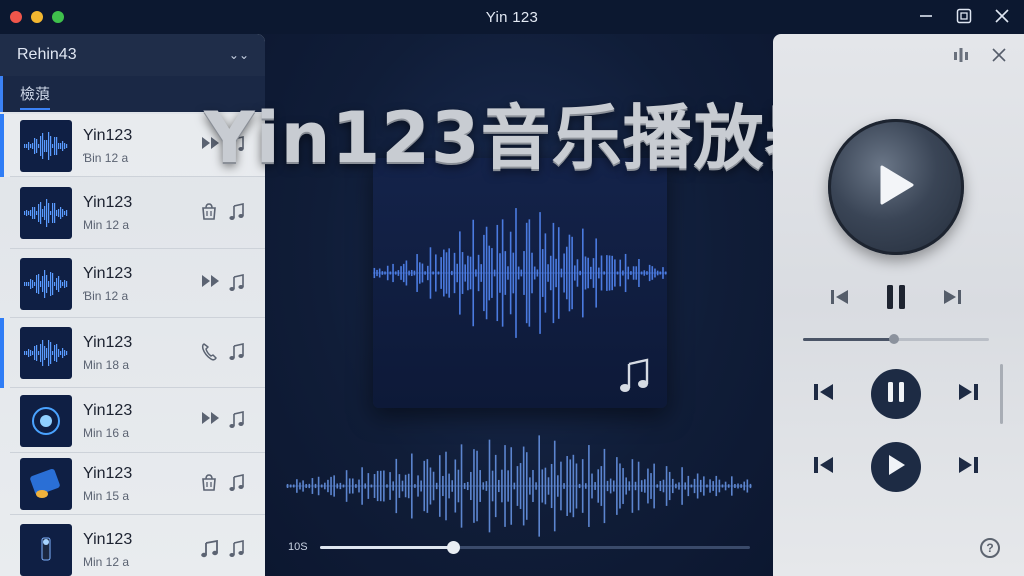  What do you see at coordinates (999, 57) in the screenshot?
I see `close-panel-icon` at bounding box center [999, 57].